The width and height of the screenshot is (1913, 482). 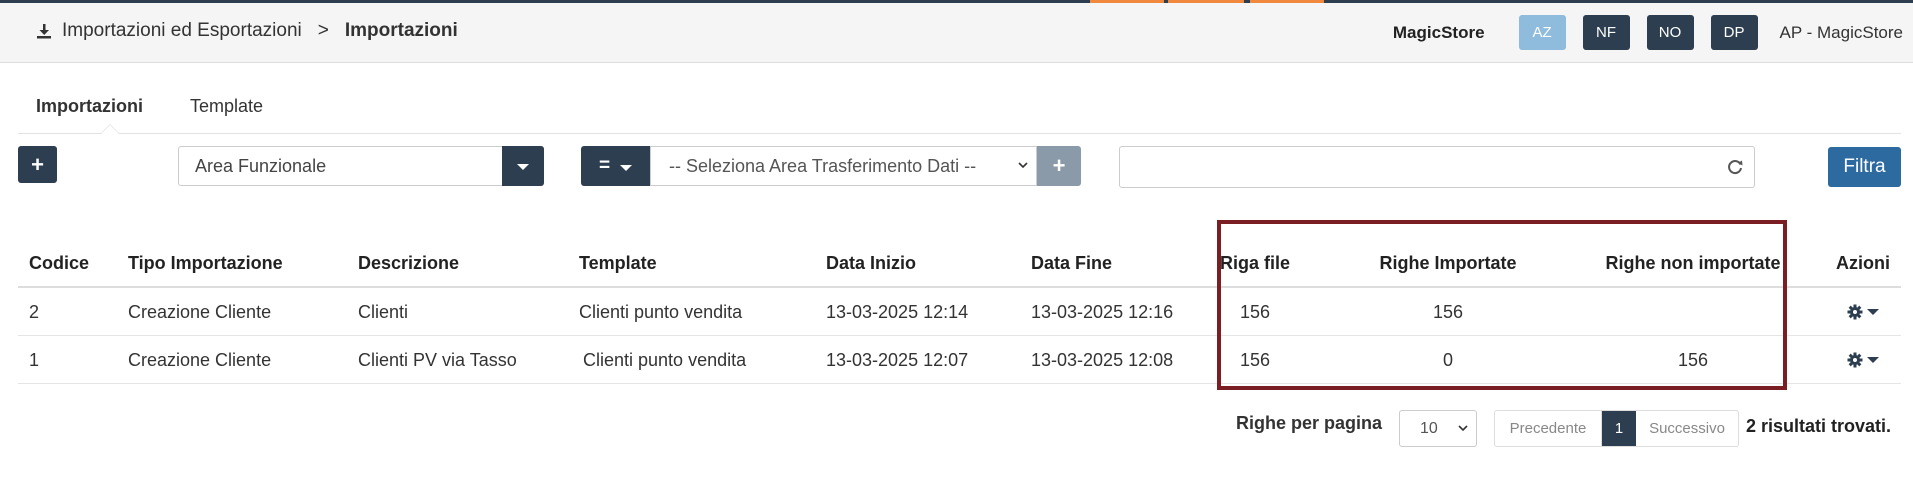 I want to click on cell-data-inizio: 13-03-2025 12:14, so click(x=897, y=312).